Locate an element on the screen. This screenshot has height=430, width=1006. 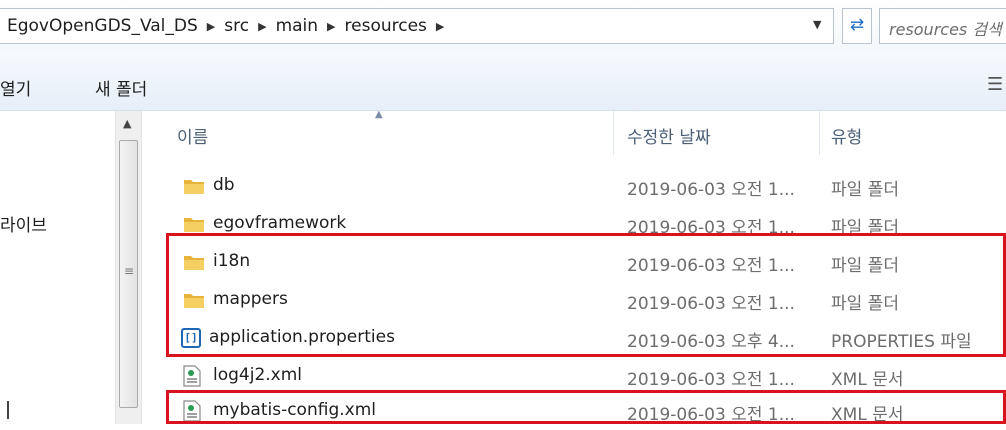
search-placeholder: resources 검색 is located at coordinates (945, 29).